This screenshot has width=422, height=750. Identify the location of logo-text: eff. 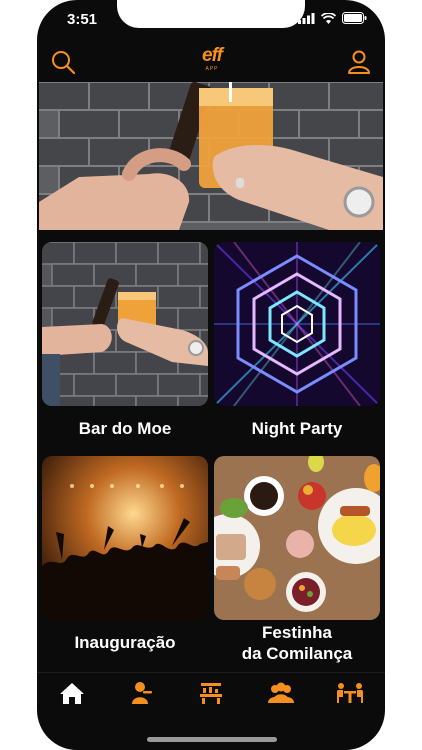
(212, 55).